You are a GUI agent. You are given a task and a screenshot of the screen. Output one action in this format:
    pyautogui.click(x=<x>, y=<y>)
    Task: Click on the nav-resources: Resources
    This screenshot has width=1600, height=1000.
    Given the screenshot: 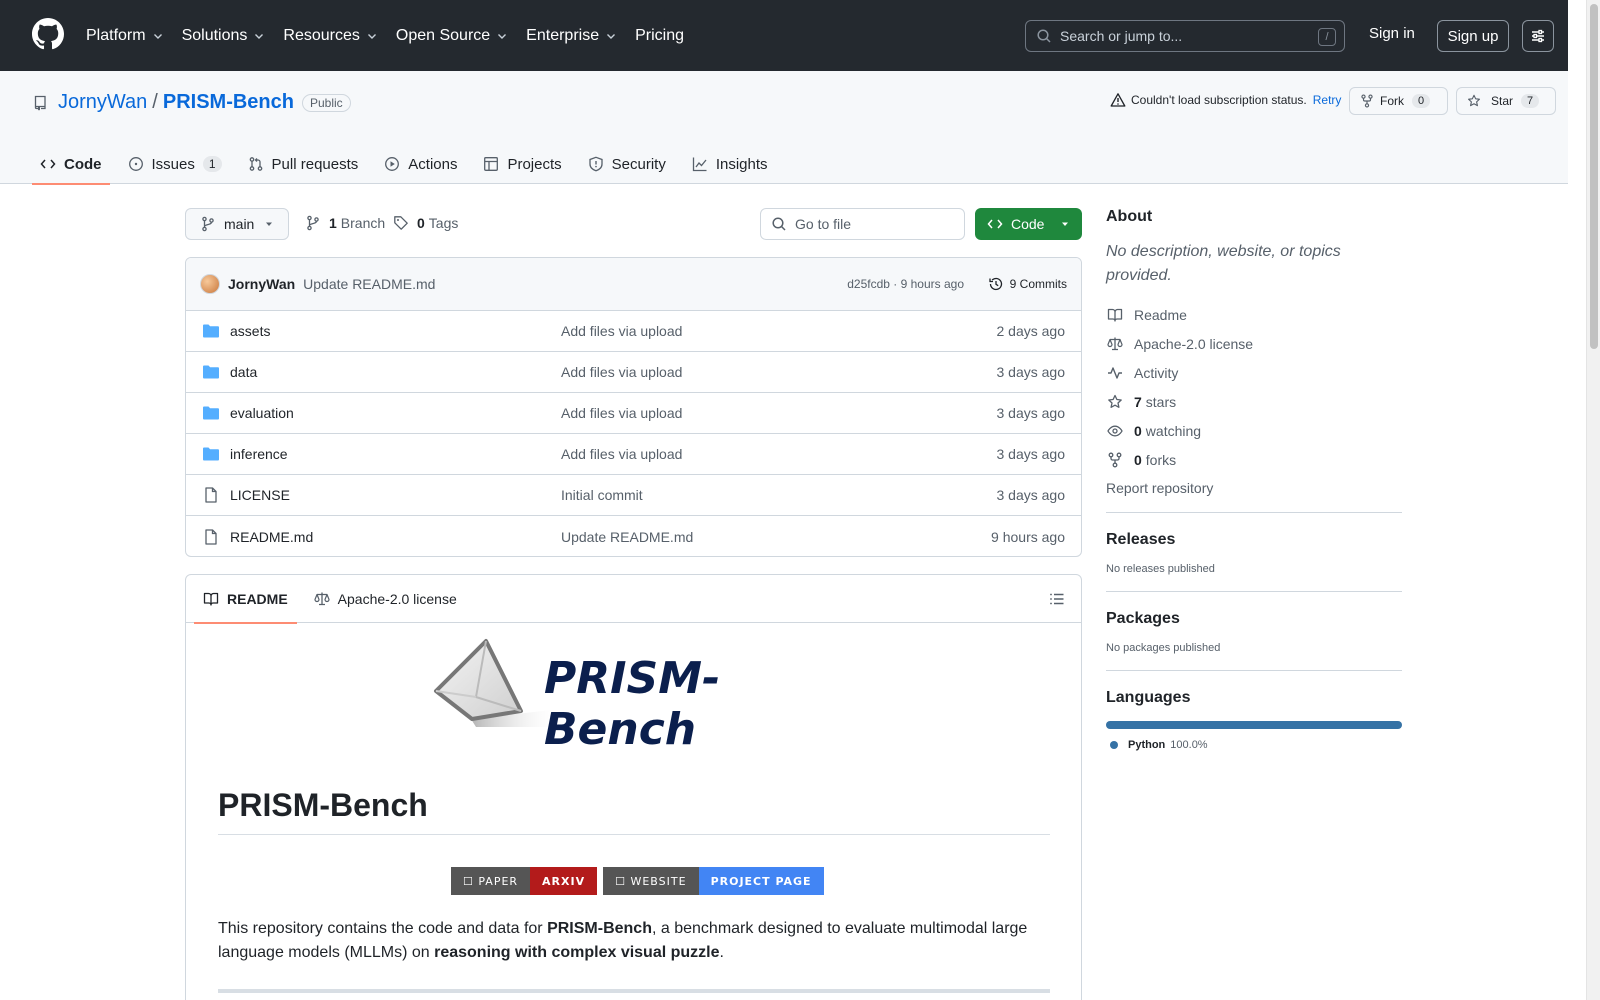 What is the action you would take?
    pyautogui.click(x=330, y=36)
    